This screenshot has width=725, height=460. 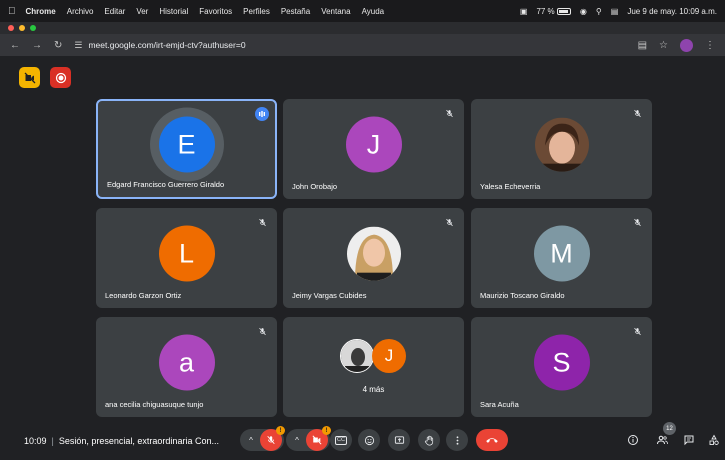 I want to click on participant-tile-john: J John Orobajo, so click(x=373, y=149).